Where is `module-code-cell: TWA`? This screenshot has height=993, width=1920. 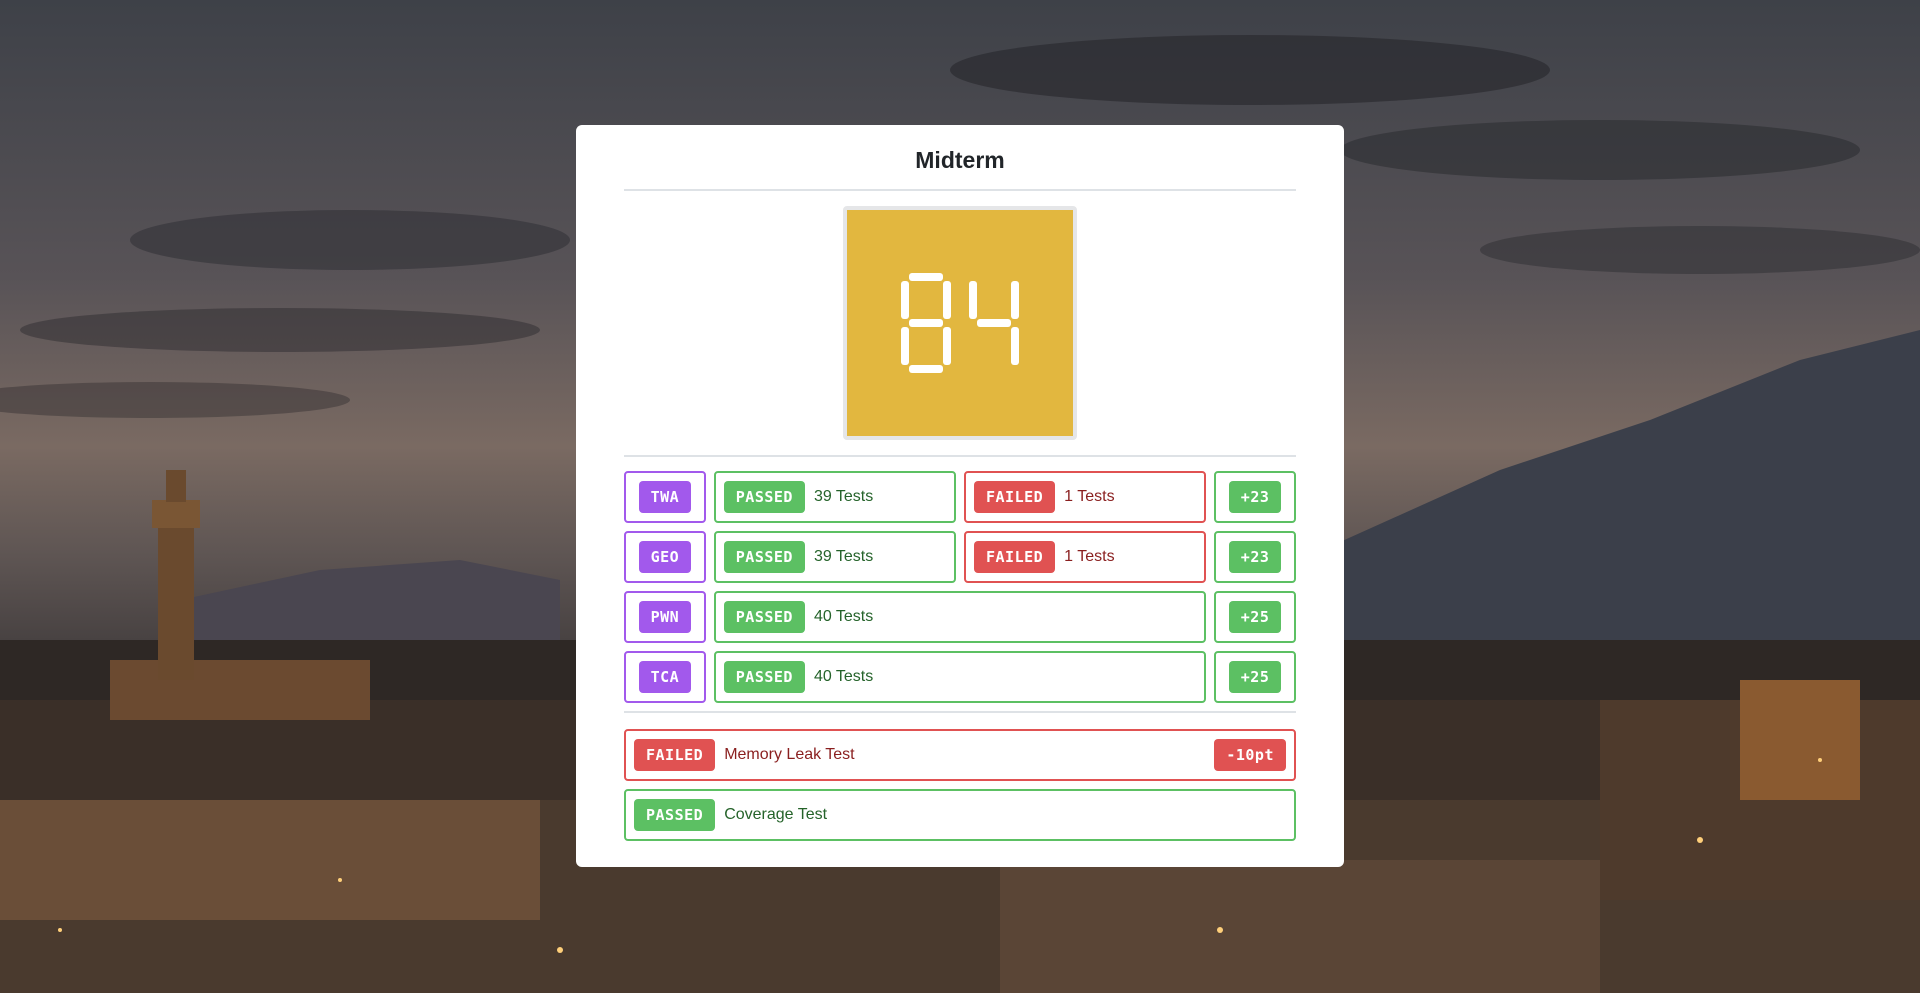
module-code-cell: TWA is located at coordinates (665, 497).